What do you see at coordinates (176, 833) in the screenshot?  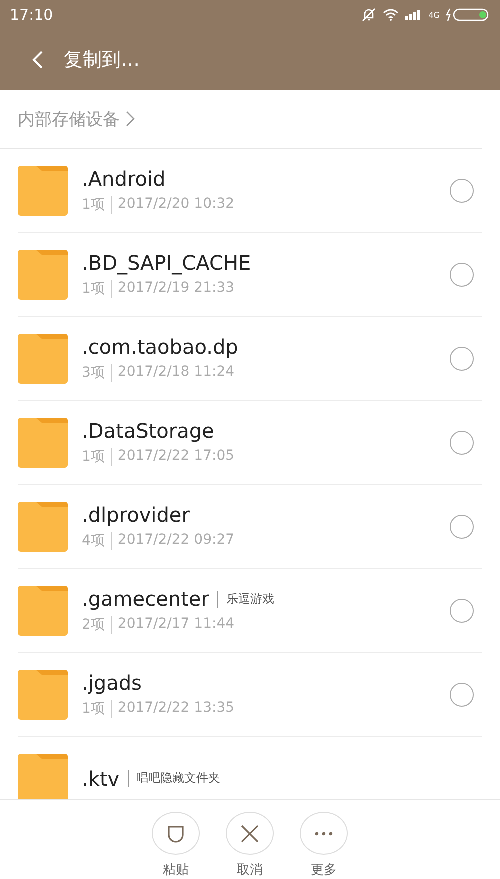 I see `paste-button` at bounding box center [176, 833].